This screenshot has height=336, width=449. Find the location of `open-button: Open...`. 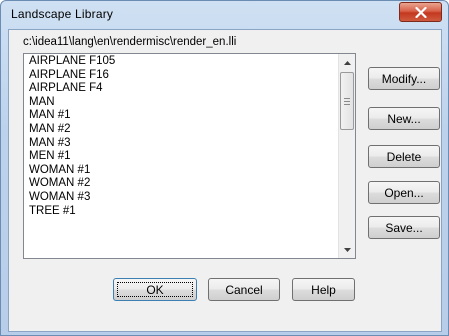

open-button: Open... is located at coordinates (404, 192).